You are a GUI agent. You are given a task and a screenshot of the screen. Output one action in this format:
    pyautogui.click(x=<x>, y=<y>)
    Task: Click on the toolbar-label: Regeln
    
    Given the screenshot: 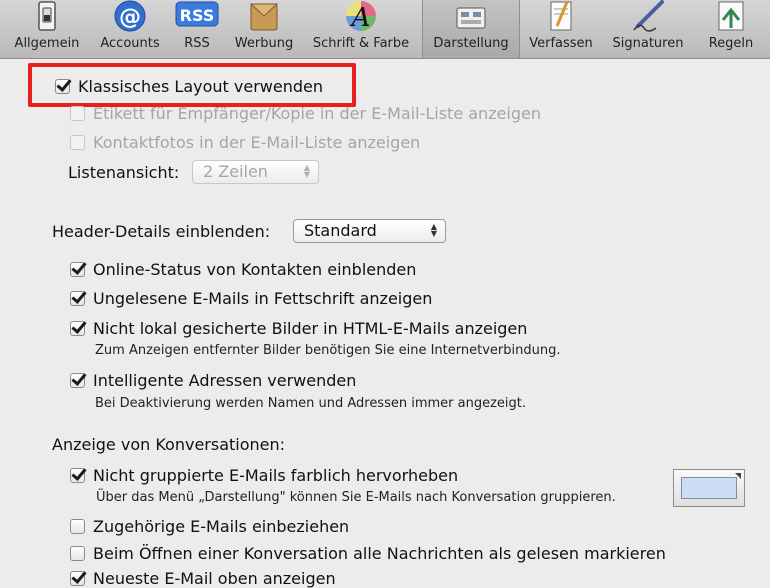 What is the action you would take?
    pyautogui.click(x=731, y=43)
    